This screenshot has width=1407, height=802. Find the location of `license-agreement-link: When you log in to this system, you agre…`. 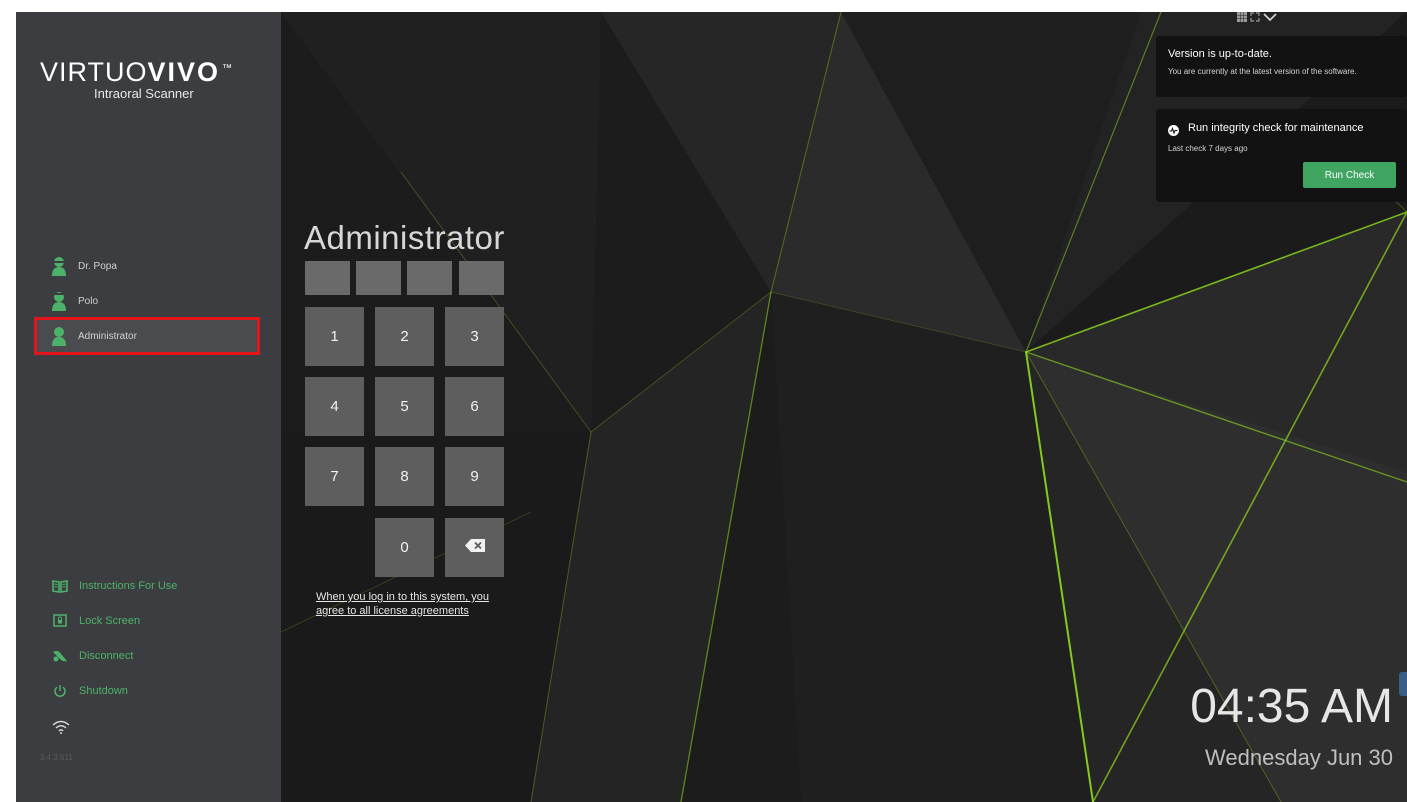

license-agreement-link: When you log in to this system, you agre… is located at coordinates (411, 604).